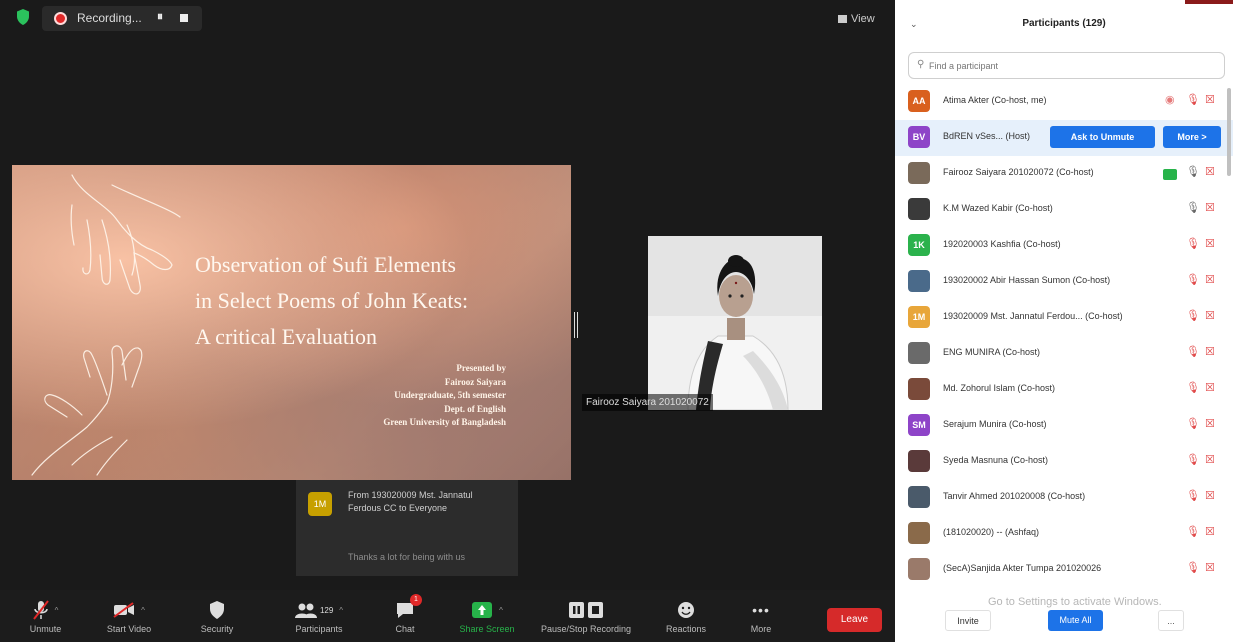  Describe the element at coordinates (1064, 390) in the screenshot. I see `participant-row: Md. Zohorul Islam (Co-host) 🎙 ☒` at that location.